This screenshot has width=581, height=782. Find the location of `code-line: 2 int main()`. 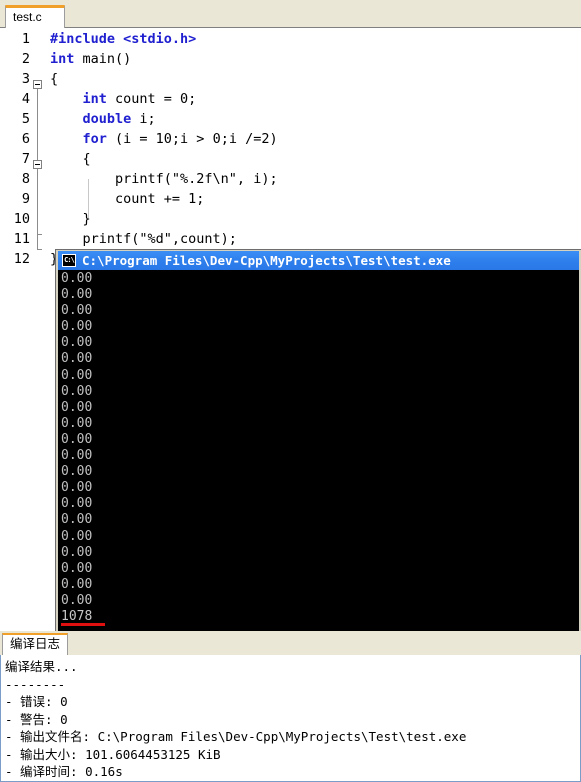

code-line: 2 int main() is located at coordinates (290, 59).